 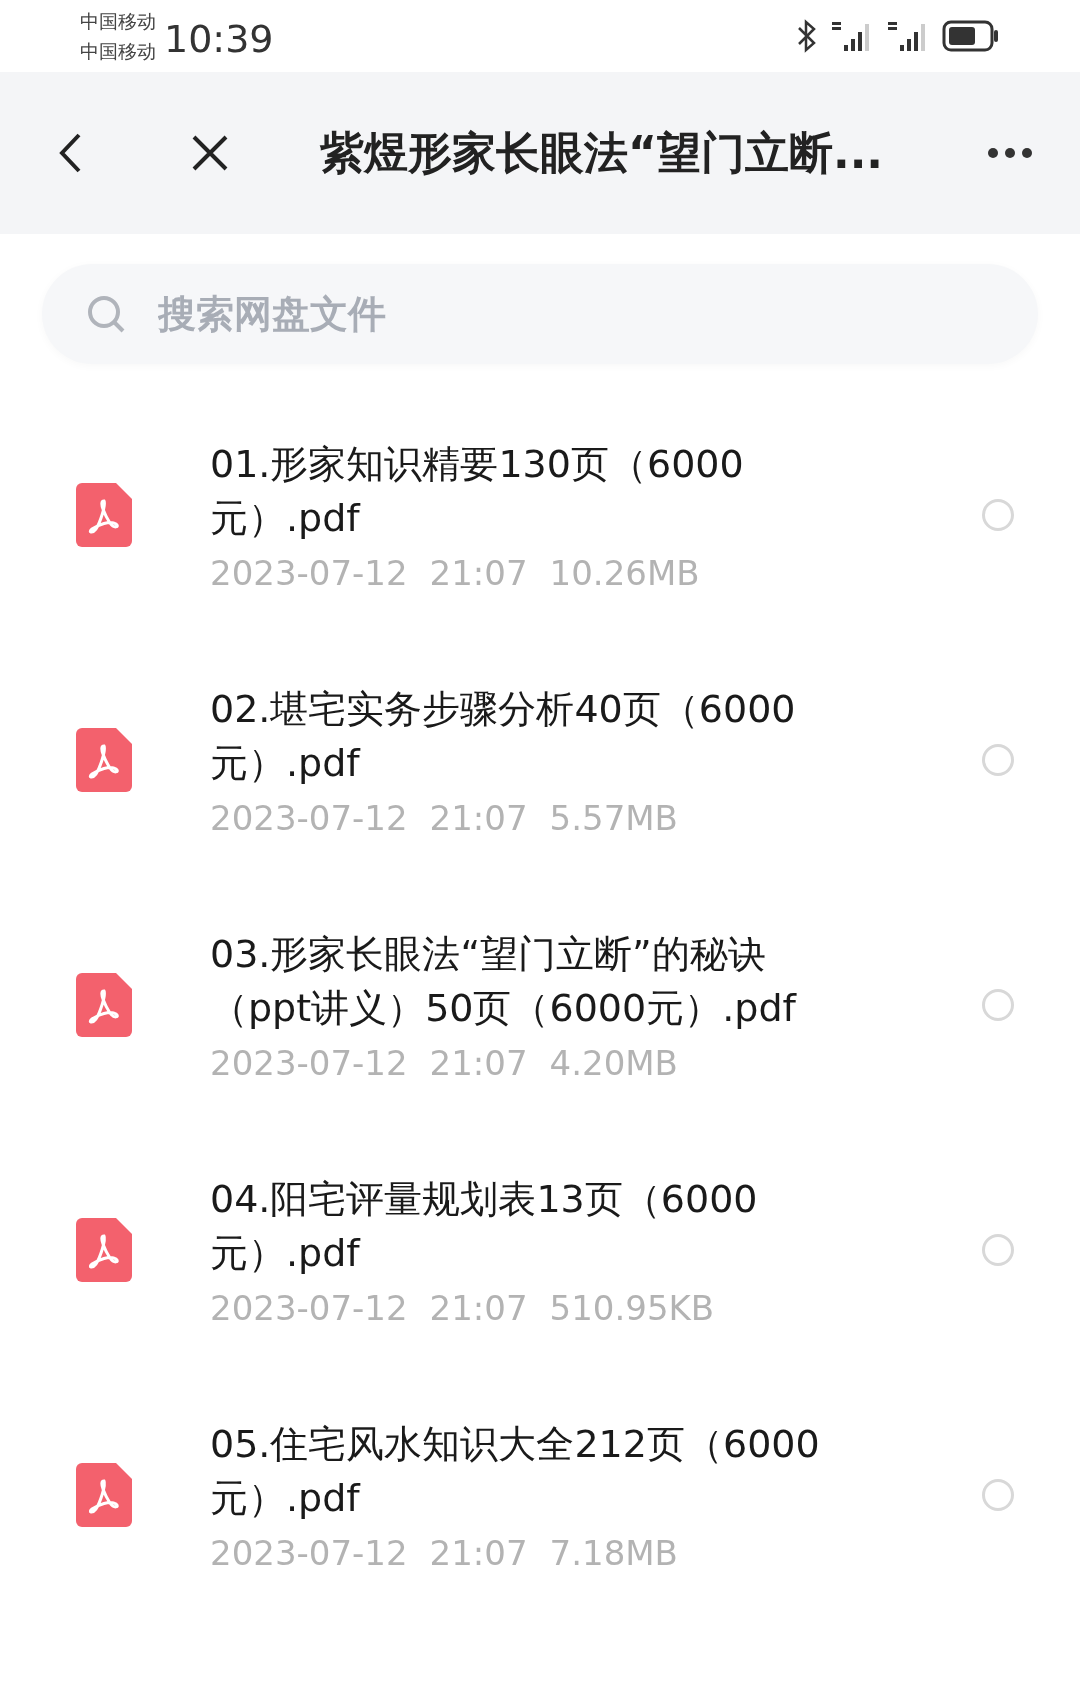 What do you see at coordinates (219, 39) in the screenshot?
I see `clock: 10:39` at bounding box center [219, 39].